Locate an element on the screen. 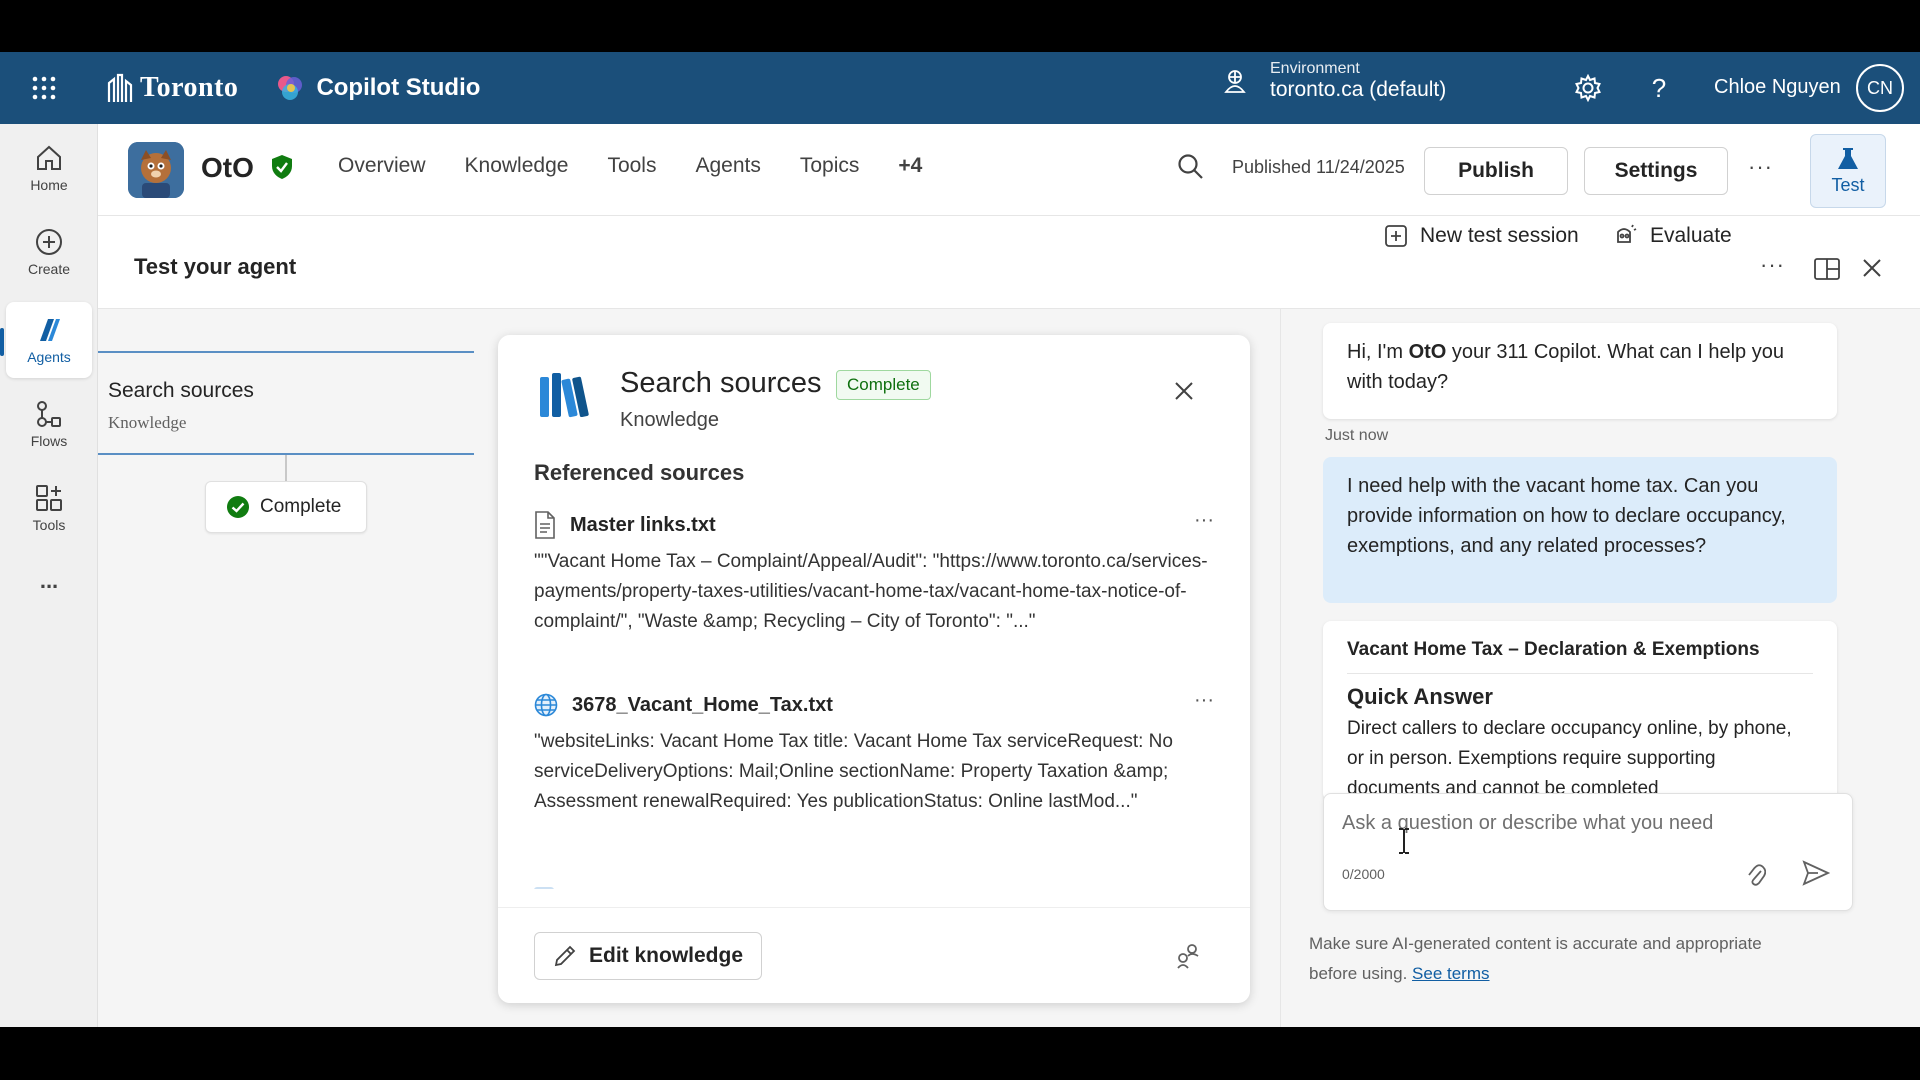 This screenshot has width=1920, height=1080. truncated-source-row is located at coordinates (834, 884).